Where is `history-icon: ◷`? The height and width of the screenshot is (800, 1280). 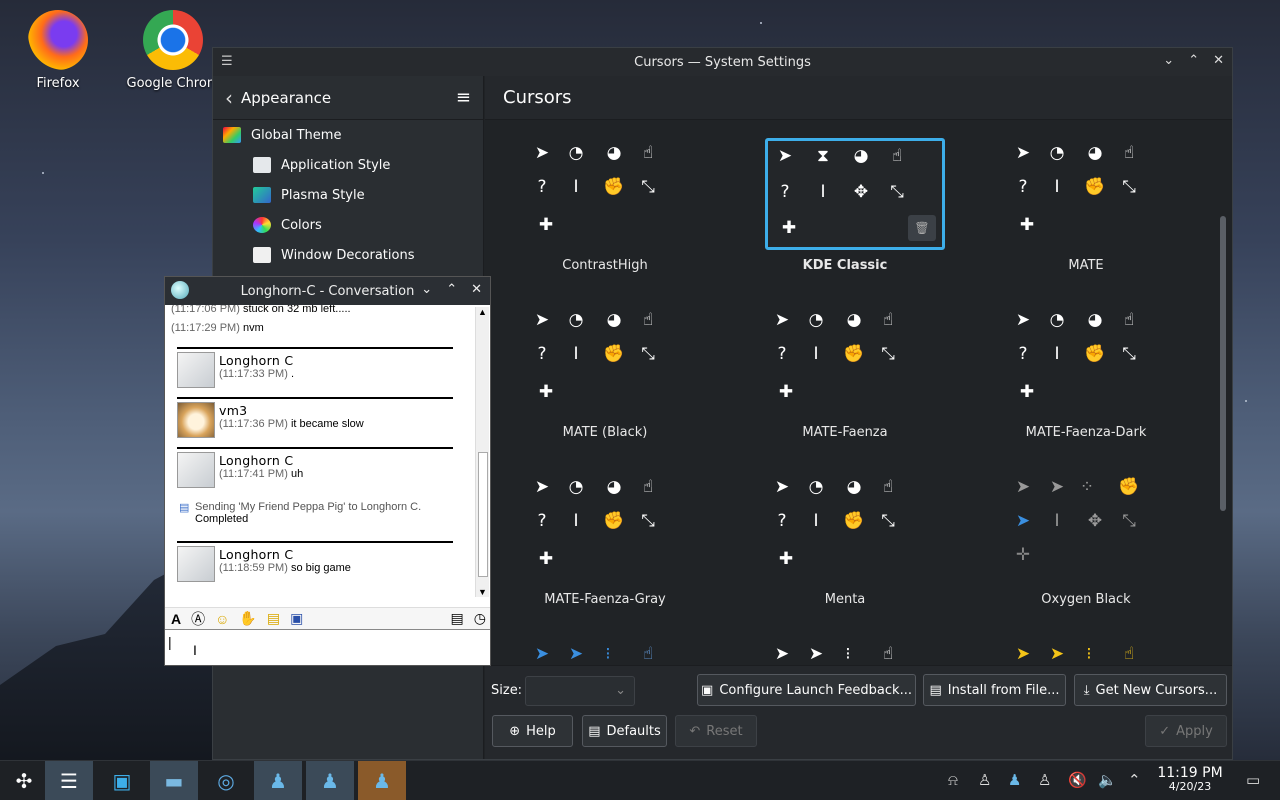 history-icon: ◷ is located at coordinates (480, 618).